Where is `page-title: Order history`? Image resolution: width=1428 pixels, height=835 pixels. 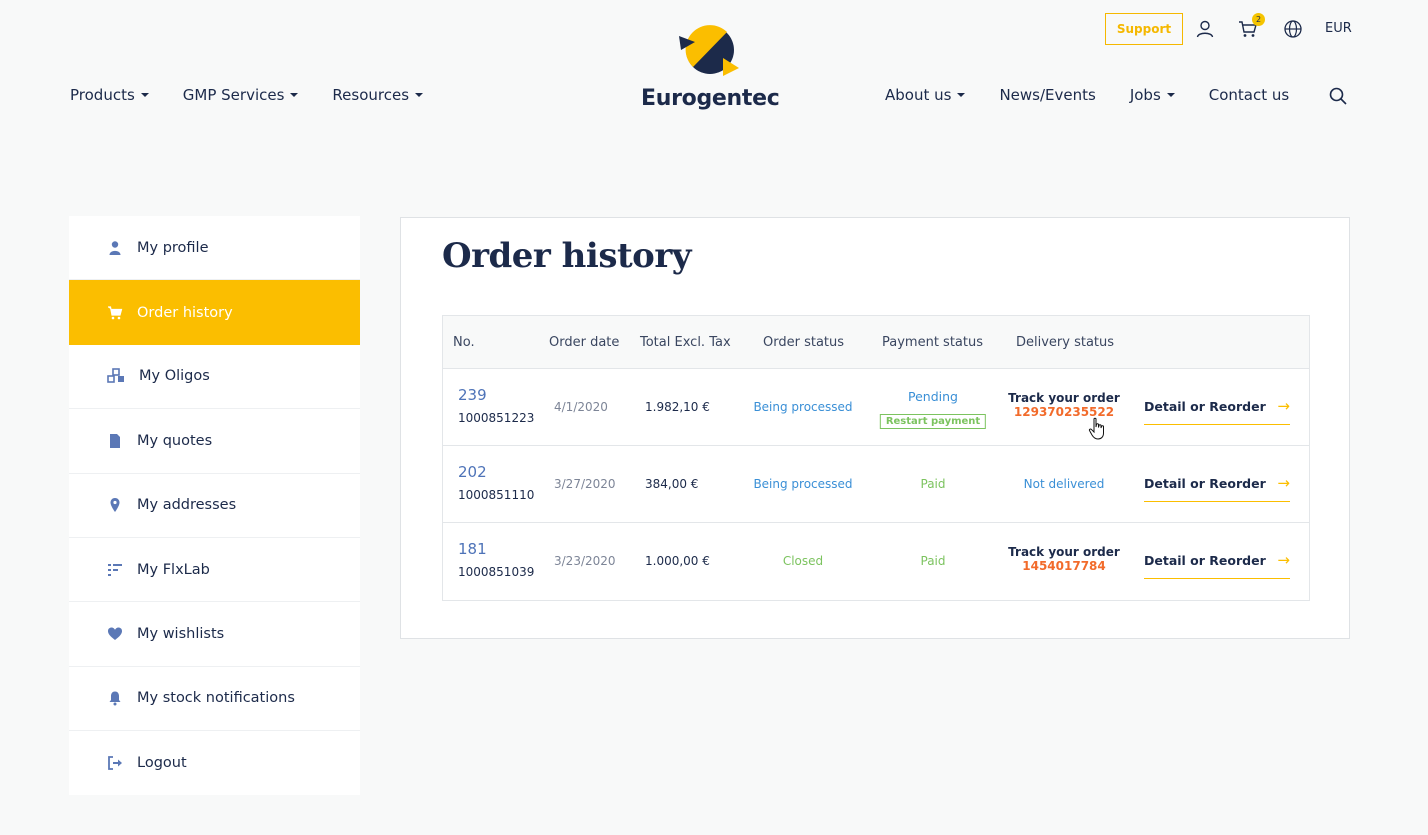 page-title: Order history is located at coordinates (567, 256).